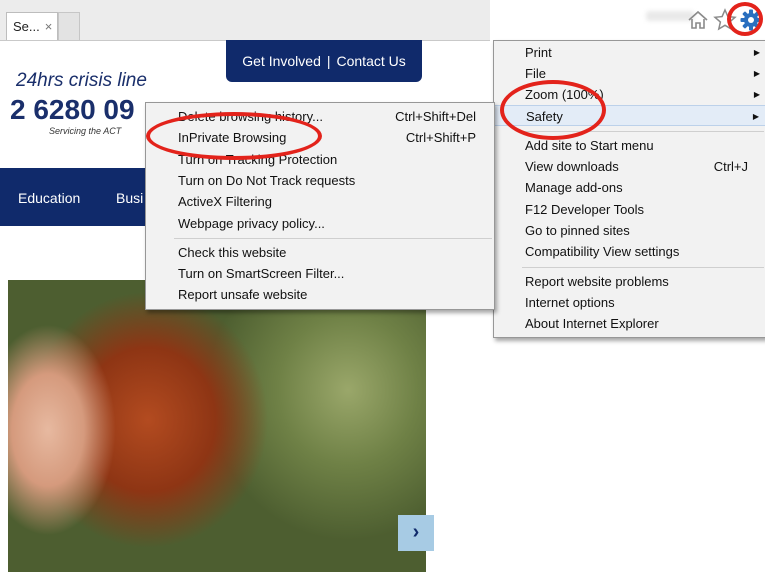  Describe the element at coordinates (243, 294) in the screenshot. I see `menu-item-label: Report unsafe website` at that location.